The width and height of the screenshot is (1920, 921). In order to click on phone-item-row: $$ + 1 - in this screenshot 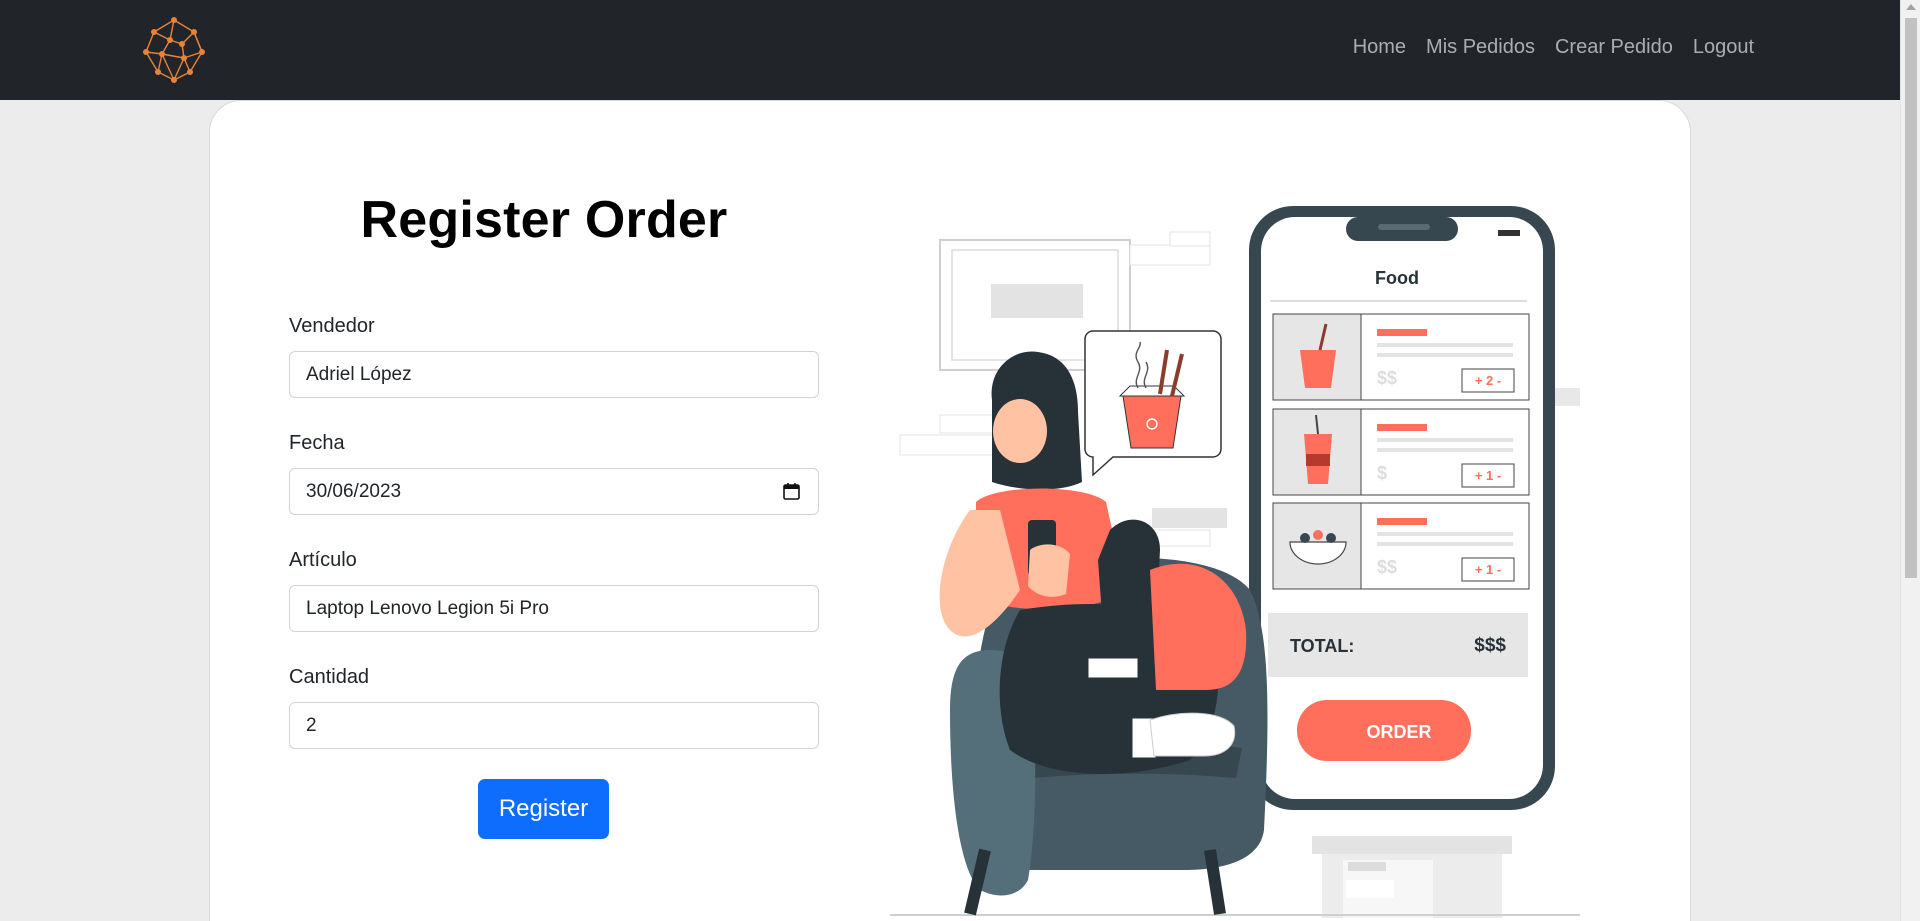, I will do `click(1401, 546)`.